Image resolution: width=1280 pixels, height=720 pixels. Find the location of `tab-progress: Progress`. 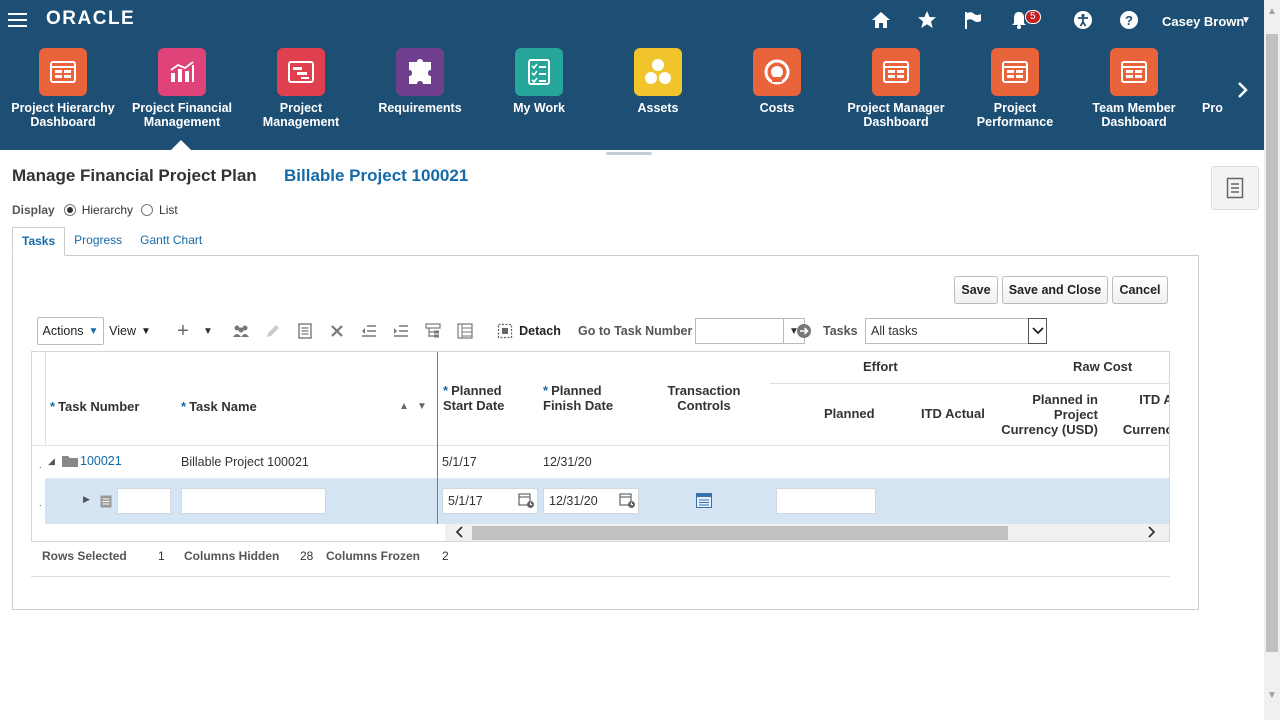

tab-progress: Progress is located at coordinates (98, 241).